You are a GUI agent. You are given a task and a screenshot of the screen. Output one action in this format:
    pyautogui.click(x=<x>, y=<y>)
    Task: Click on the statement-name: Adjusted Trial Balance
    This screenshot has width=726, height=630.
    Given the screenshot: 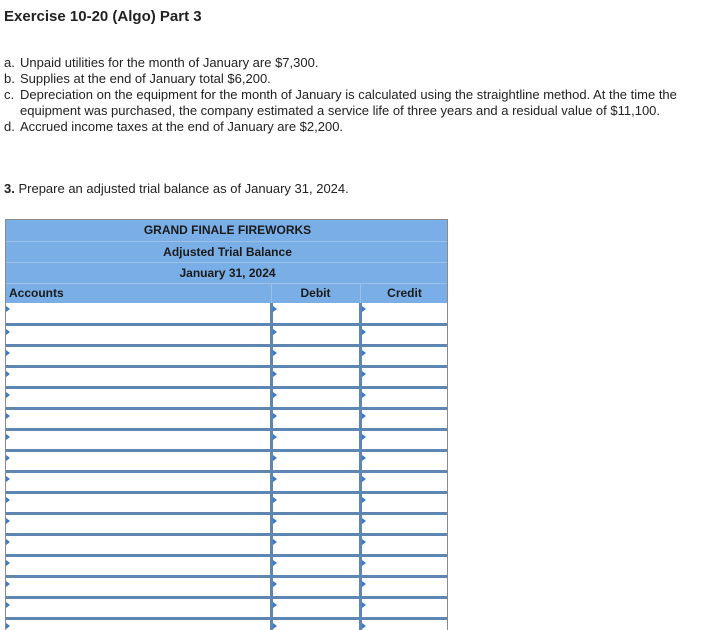 What is the action you would take?
    pyautogui.click(x=226, y=252)
    